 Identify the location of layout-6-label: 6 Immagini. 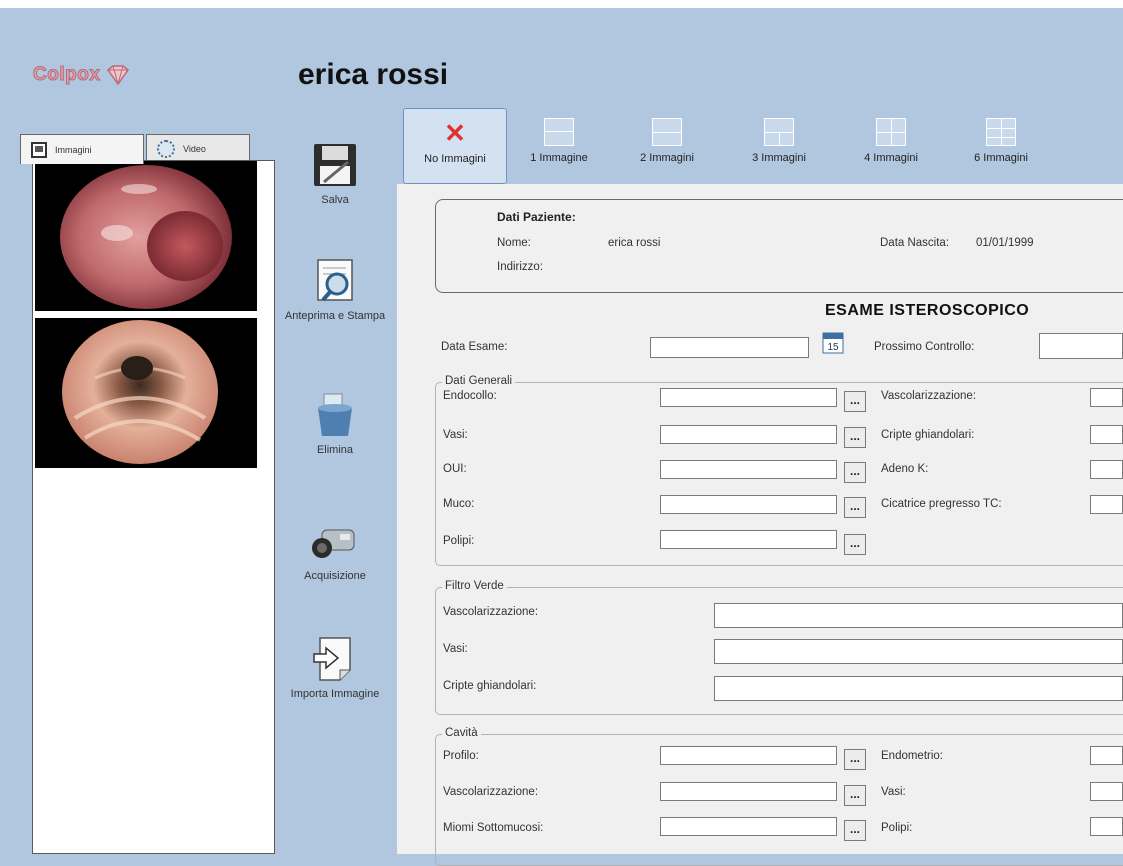
(1001, 158).